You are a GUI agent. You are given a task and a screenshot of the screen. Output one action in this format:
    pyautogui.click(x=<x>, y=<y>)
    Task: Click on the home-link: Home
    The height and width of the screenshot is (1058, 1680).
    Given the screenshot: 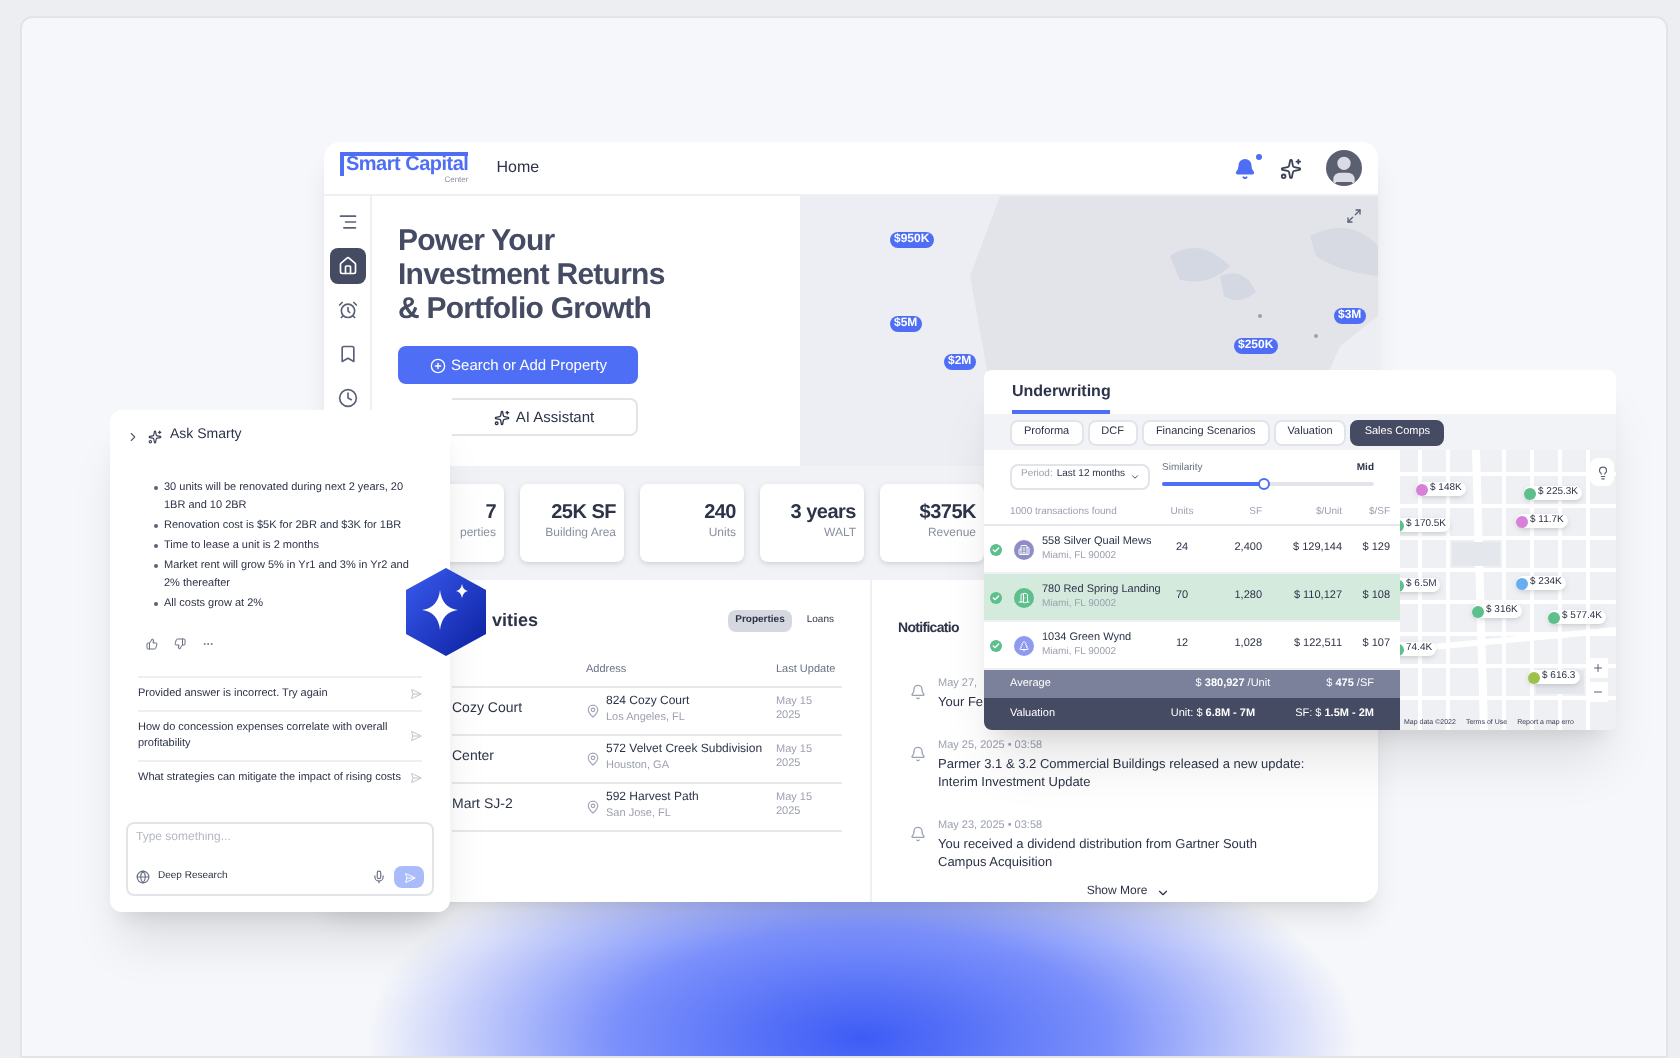 What is the action you would take?
    pyautogui.click(x=518, y=168)
    